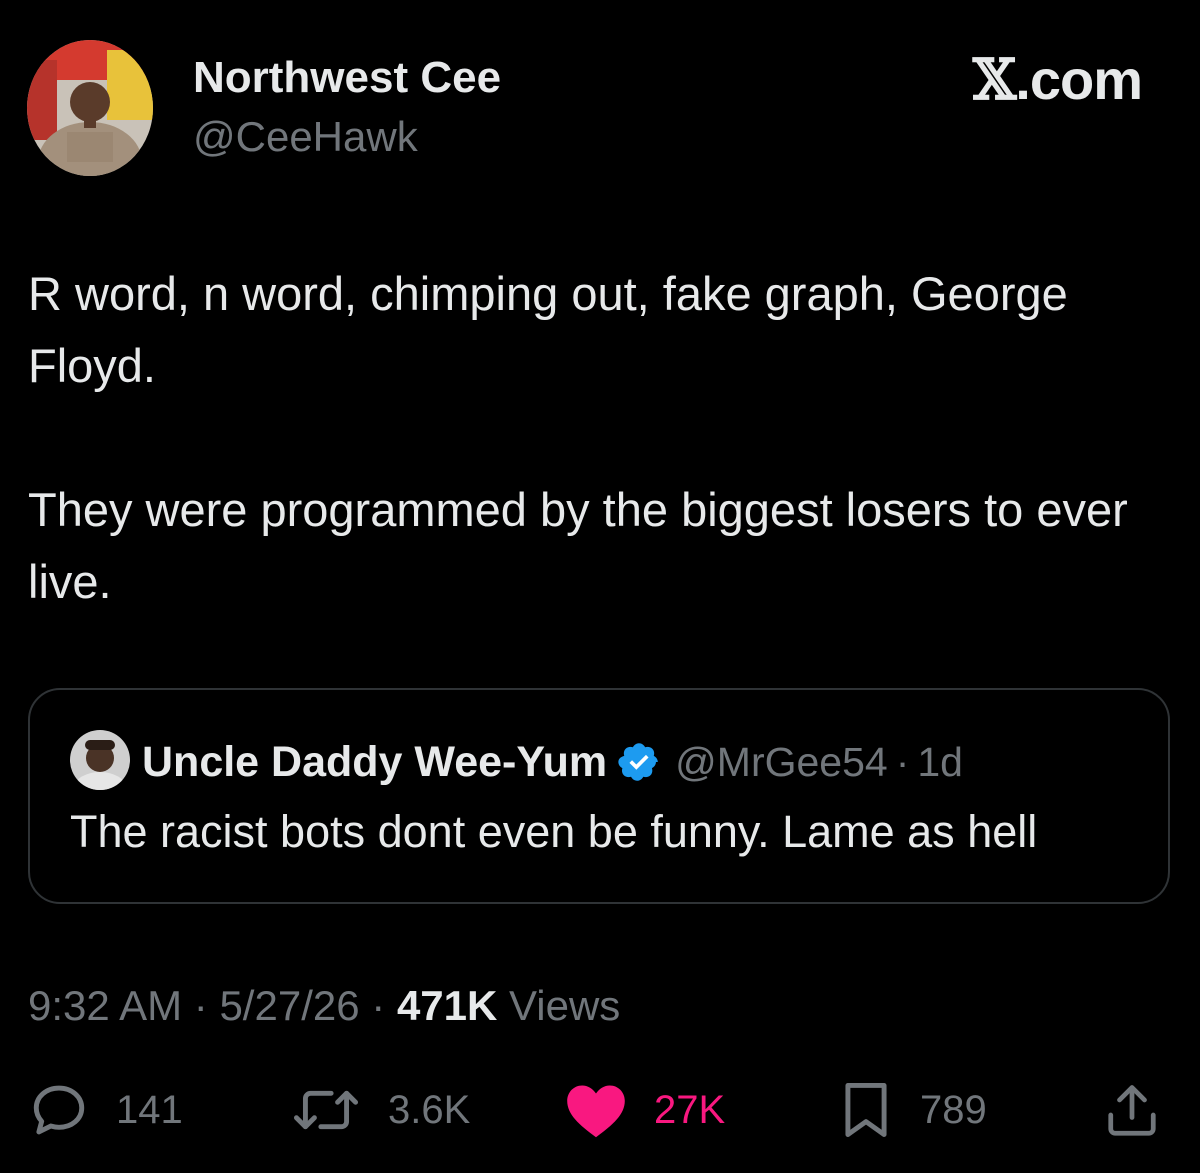 The image size is (1200, 1173). I want to click on repost-count: 3.6K, so click(429, 1109).